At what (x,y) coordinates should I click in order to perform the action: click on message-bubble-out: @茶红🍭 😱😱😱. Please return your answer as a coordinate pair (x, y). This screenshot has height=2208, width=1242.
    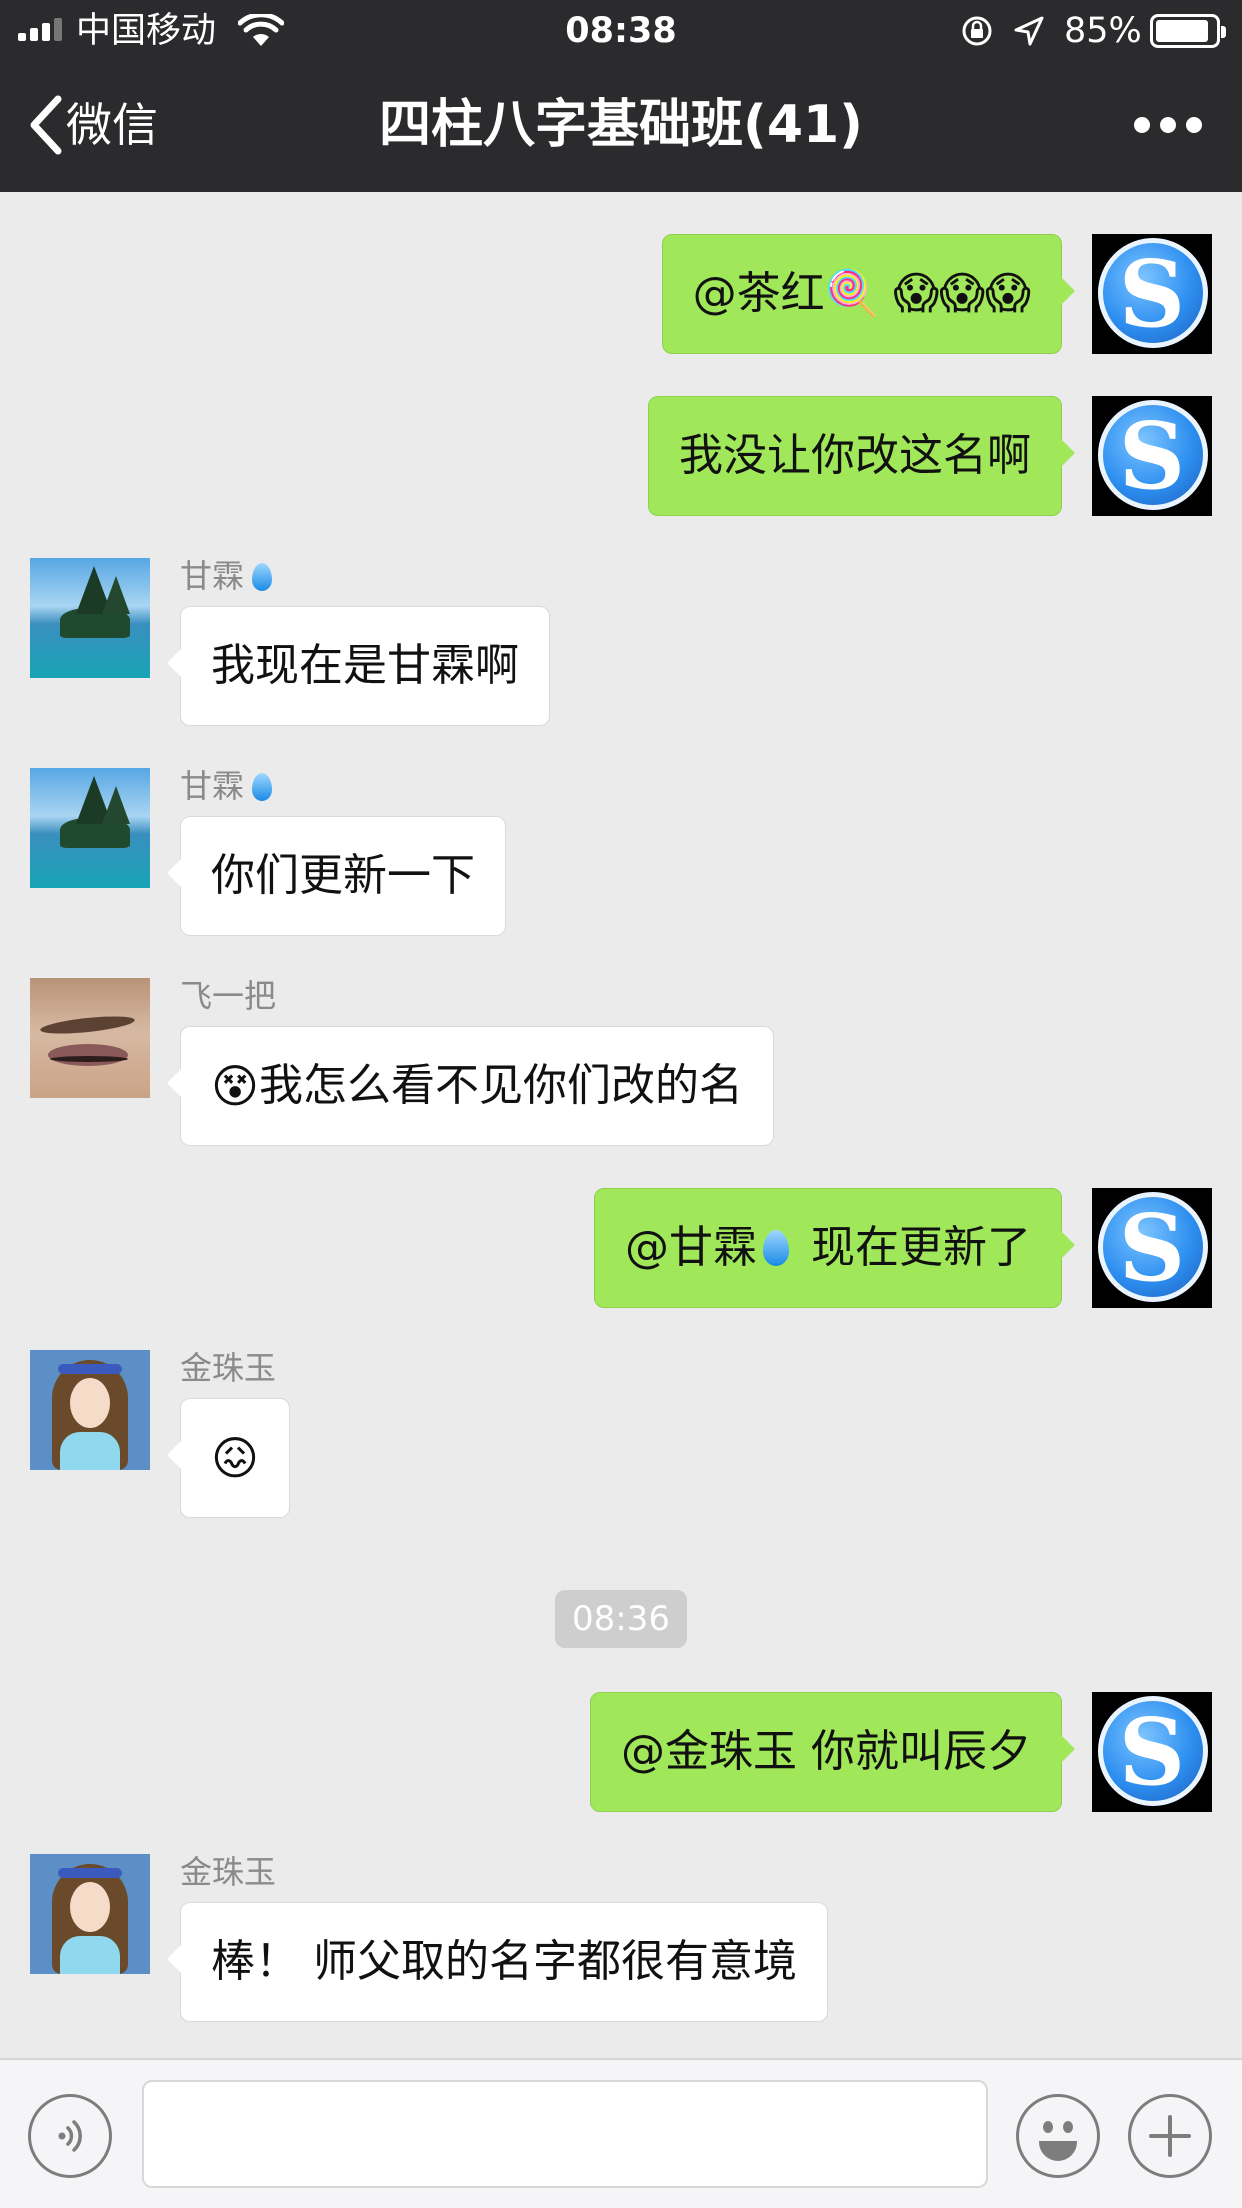
    Looking at the image, I should click on (868, 294).